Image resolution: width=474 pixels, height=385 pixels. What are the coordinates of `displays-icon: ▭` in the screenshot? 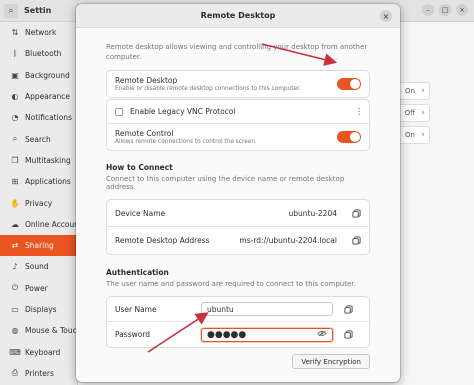 It's located at (15, 309).